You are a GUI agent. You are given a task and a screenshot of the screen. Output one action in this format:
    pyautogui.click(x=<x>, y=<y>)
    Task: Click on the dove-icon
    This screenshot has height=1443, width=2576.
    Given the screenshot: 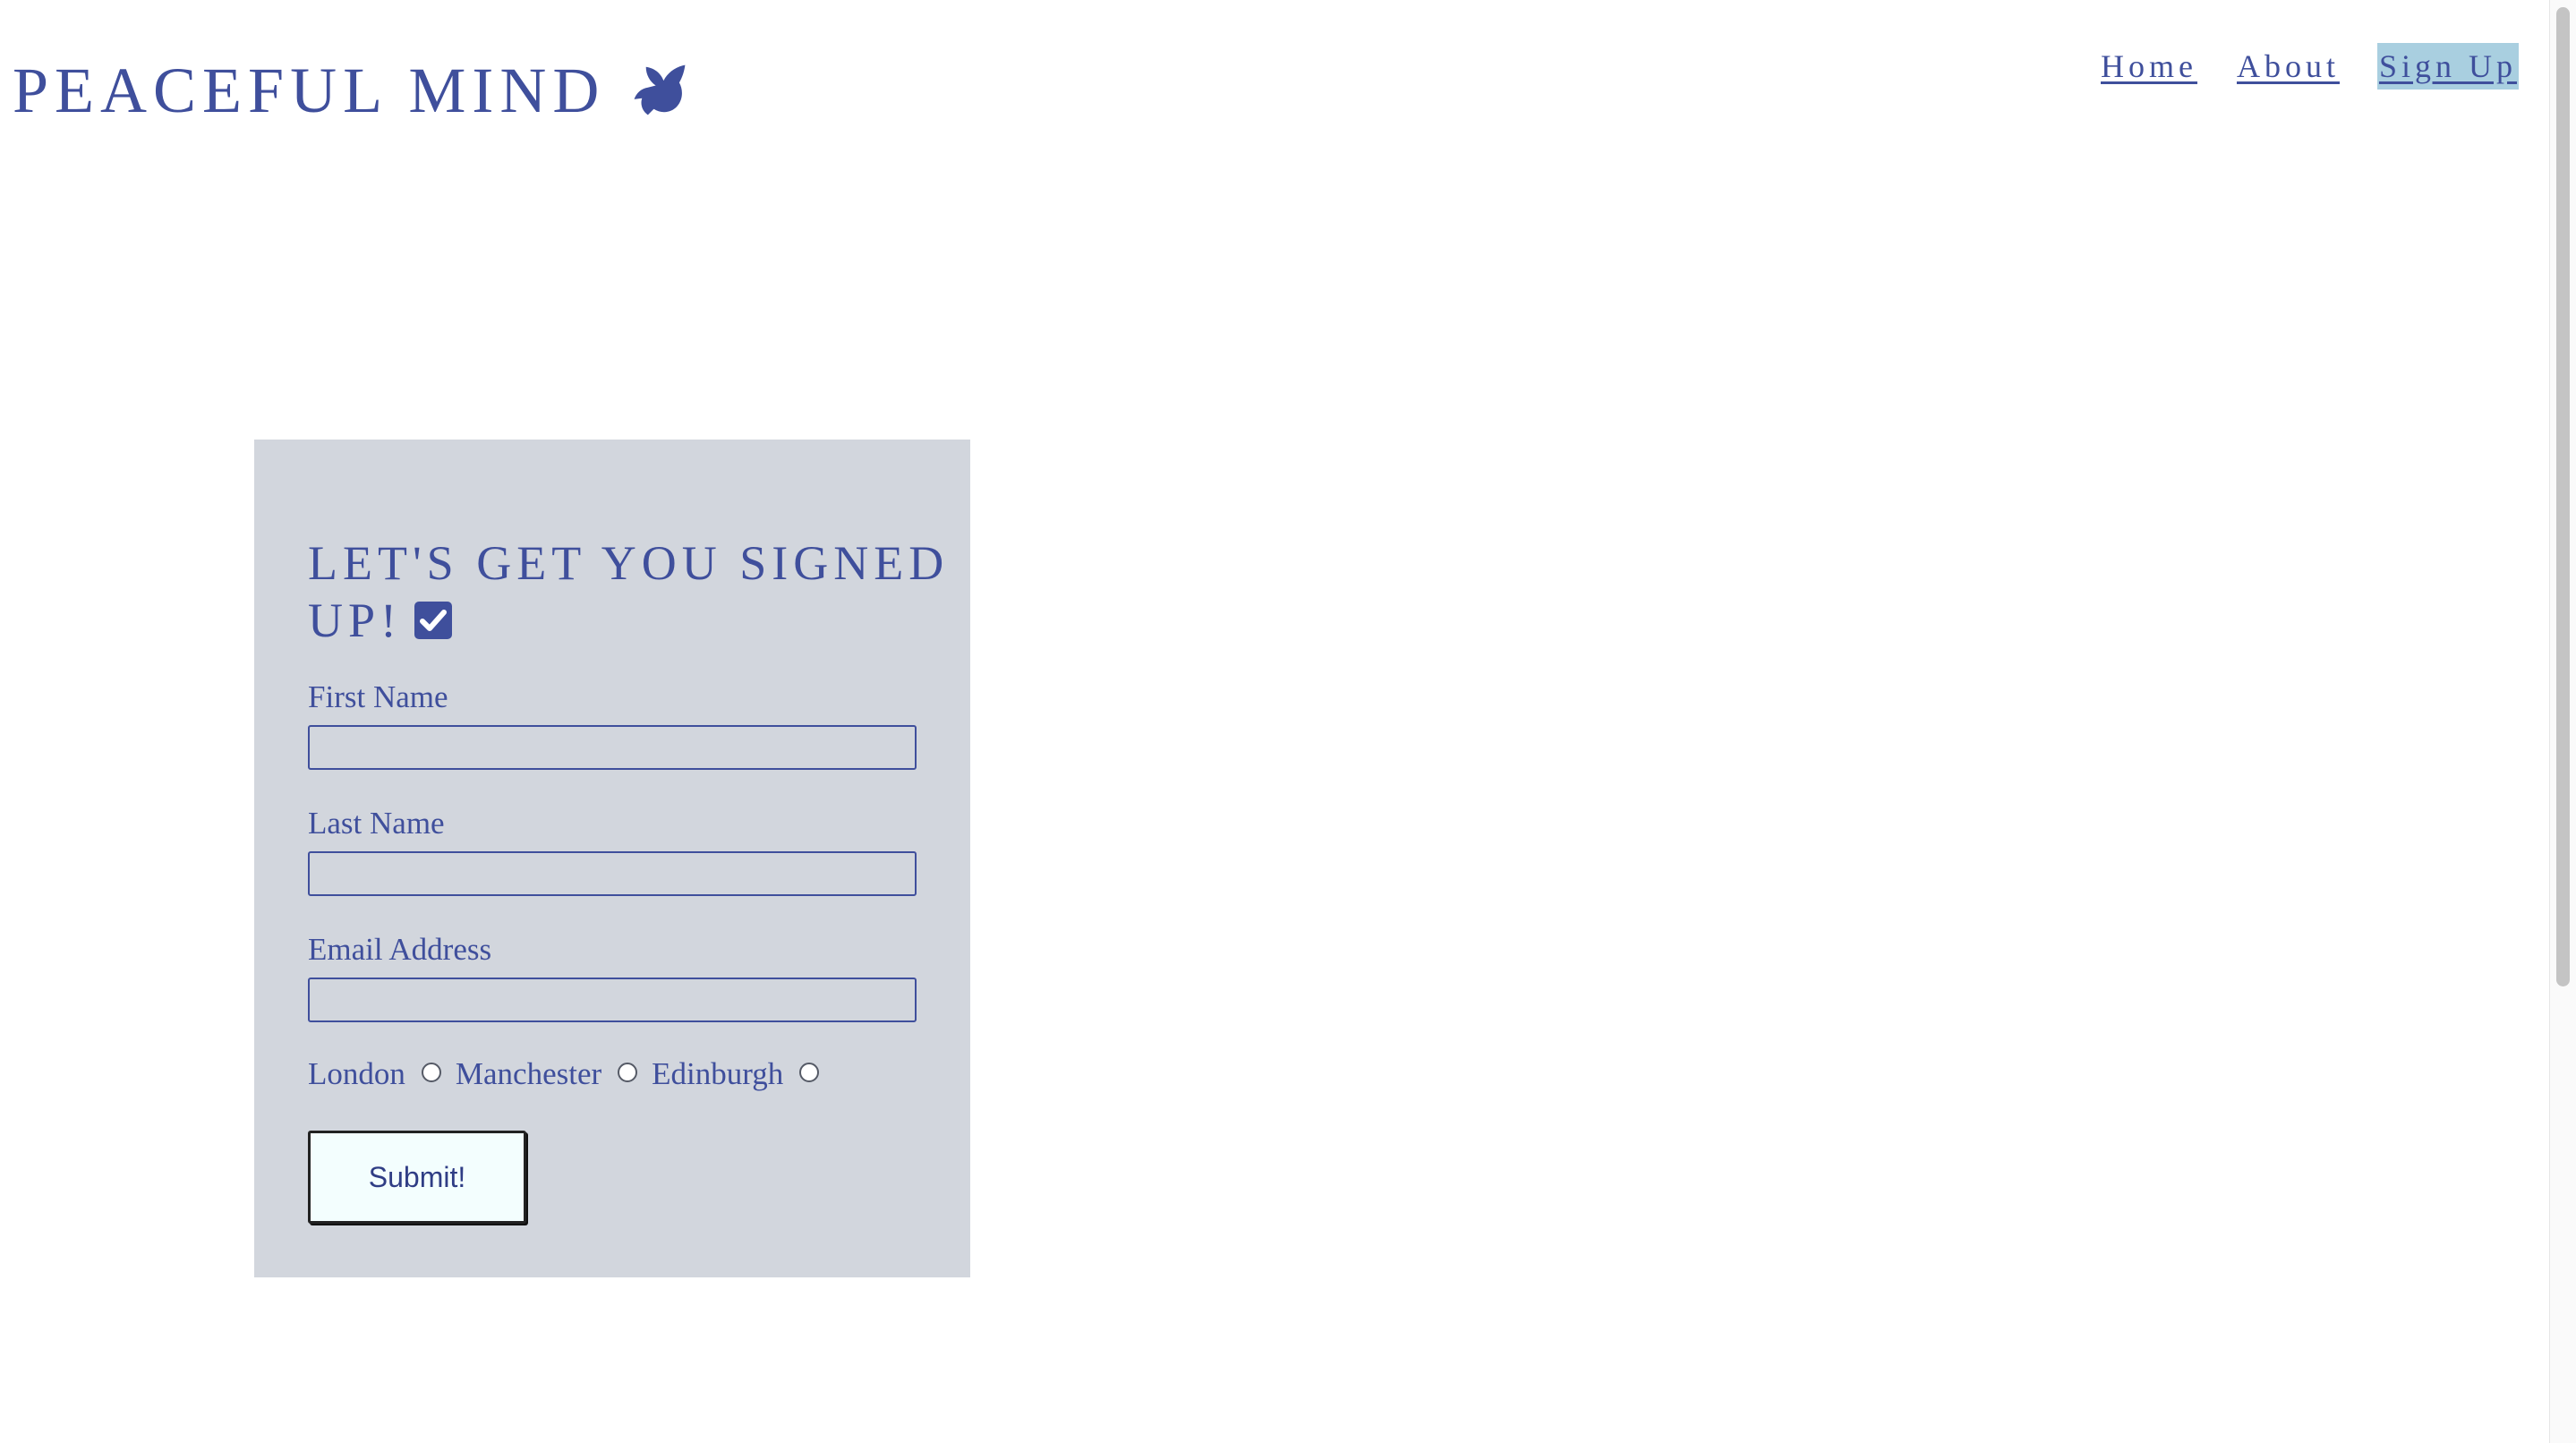 What is the action you would take?
    pyautogui.click(x=660, y=89)
    